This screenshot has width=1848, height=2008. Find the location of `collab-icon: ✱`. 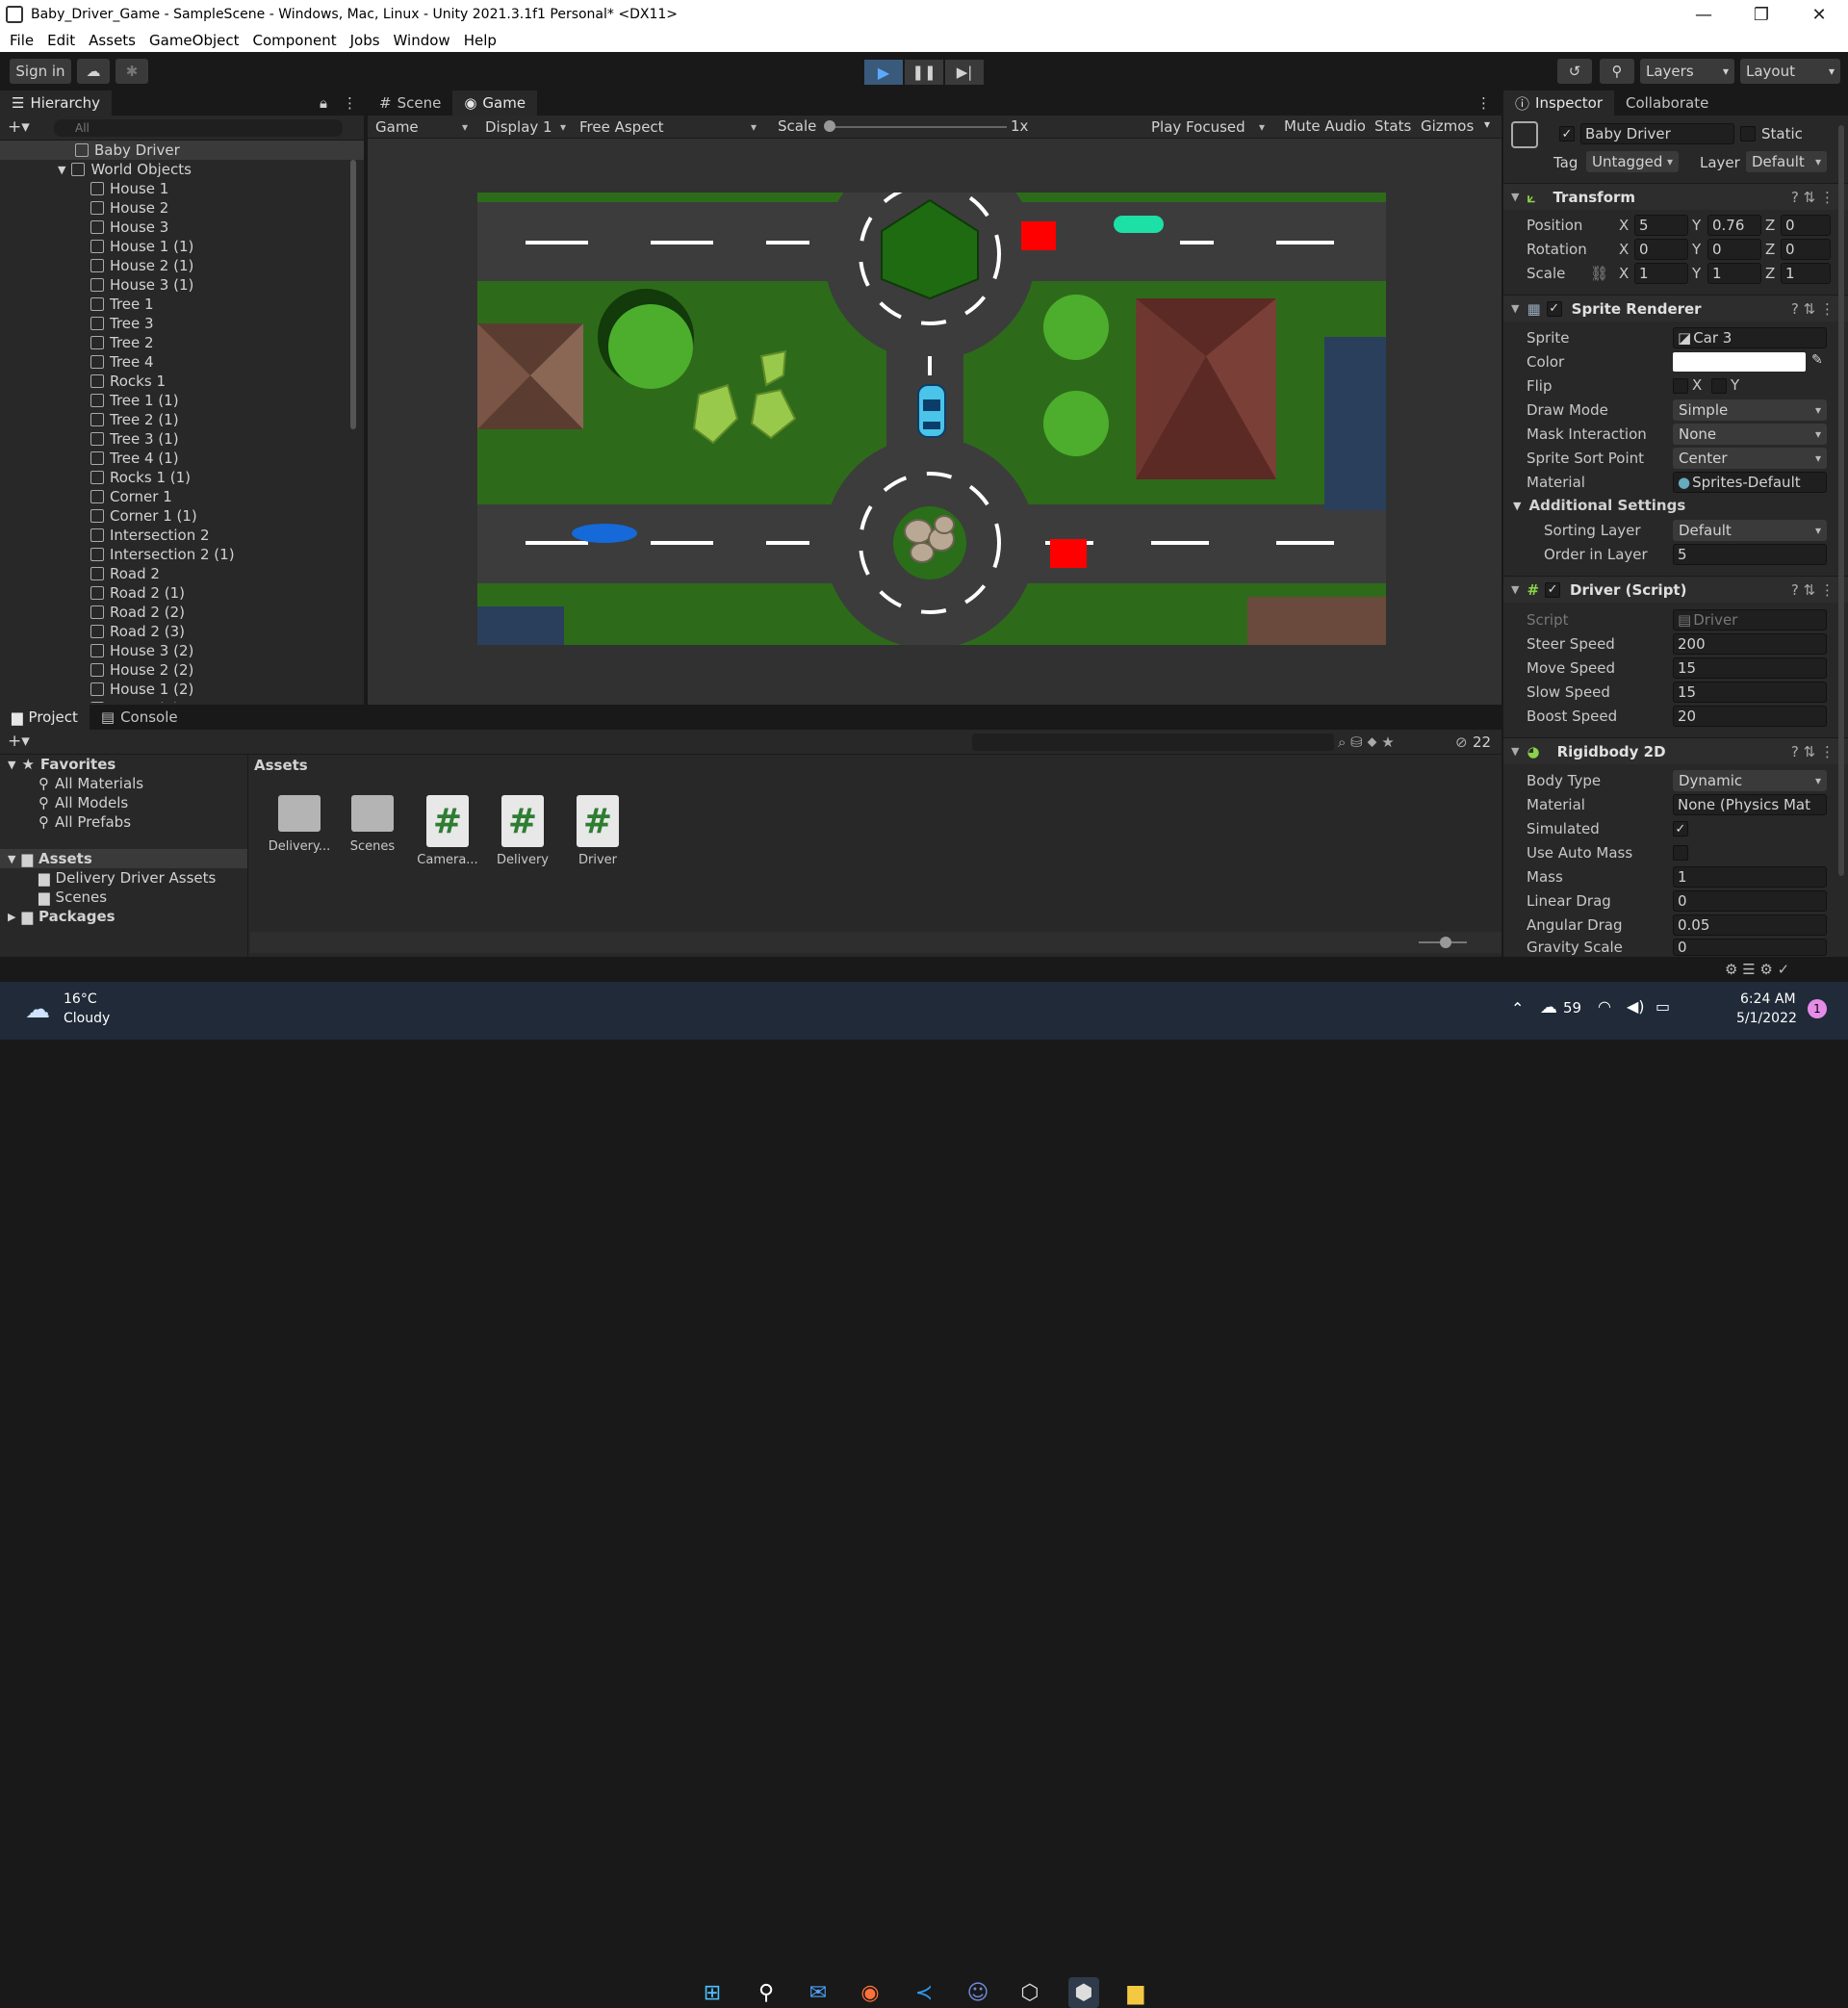

collab-icon: ✱ is located at coordinates (132, 71).